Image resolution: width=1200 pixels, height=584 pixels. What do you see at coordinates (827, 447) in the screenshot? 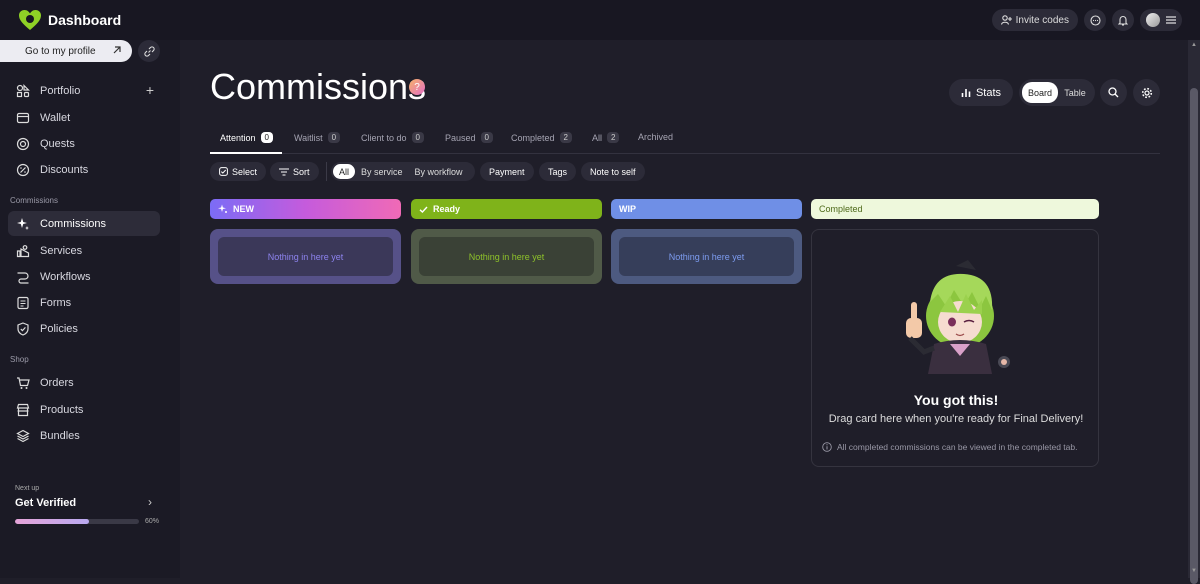
I see `info-icon` at bounding box center [827, 447].